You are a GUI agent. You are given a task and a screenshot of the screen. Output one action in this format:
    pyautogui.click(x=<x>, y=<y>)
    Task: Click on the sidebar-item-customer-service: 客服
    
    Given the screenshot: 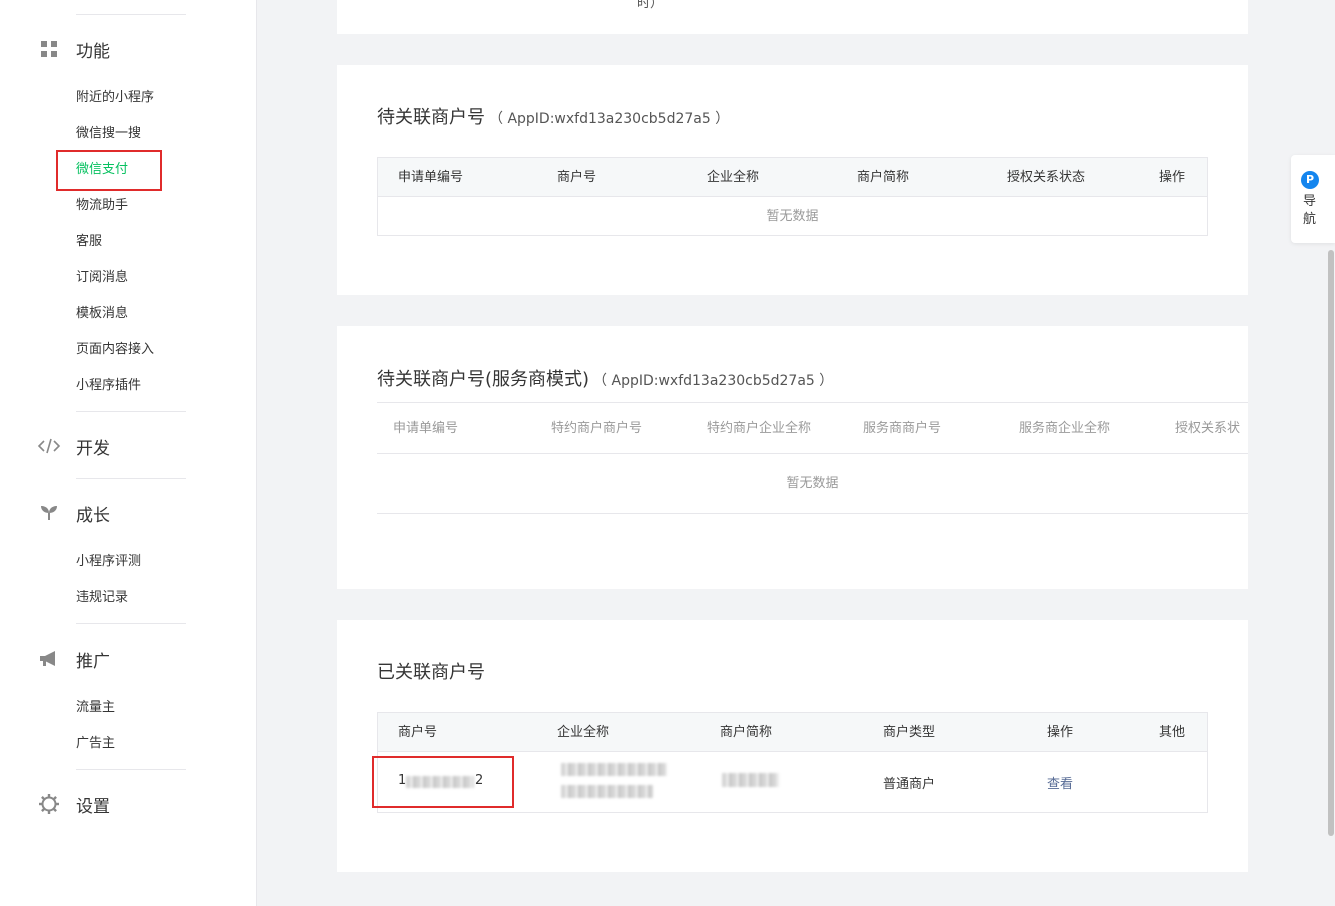 What is the action you would take?
    pyautogui.click(x=89, y=242)
    